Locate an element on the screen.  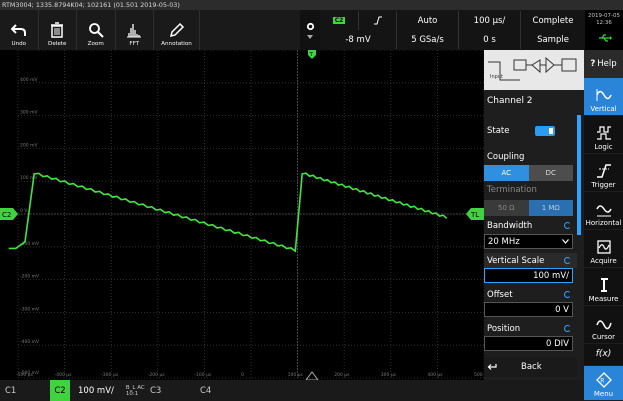
horizontal-position: 0 s is located at coordinates (489, 39).